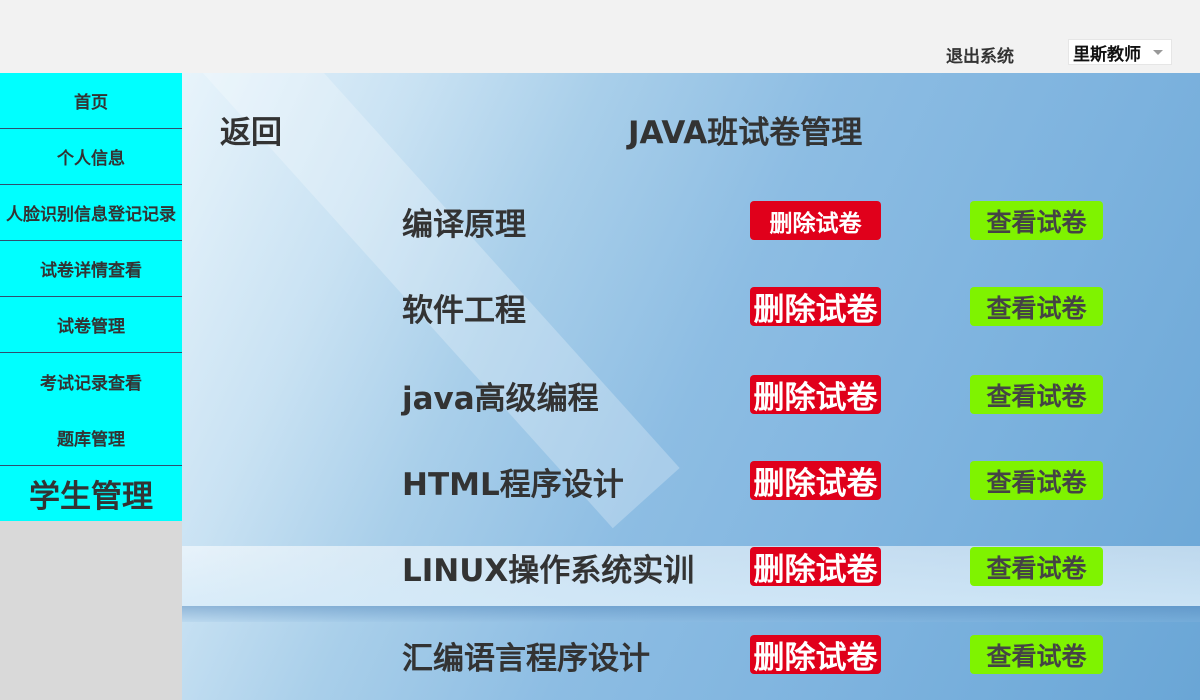 This screenshot has height=700, width=1200. I want to click on sidebar-item-face-records: 人脸识别信息登记记录, so click(91, 213).